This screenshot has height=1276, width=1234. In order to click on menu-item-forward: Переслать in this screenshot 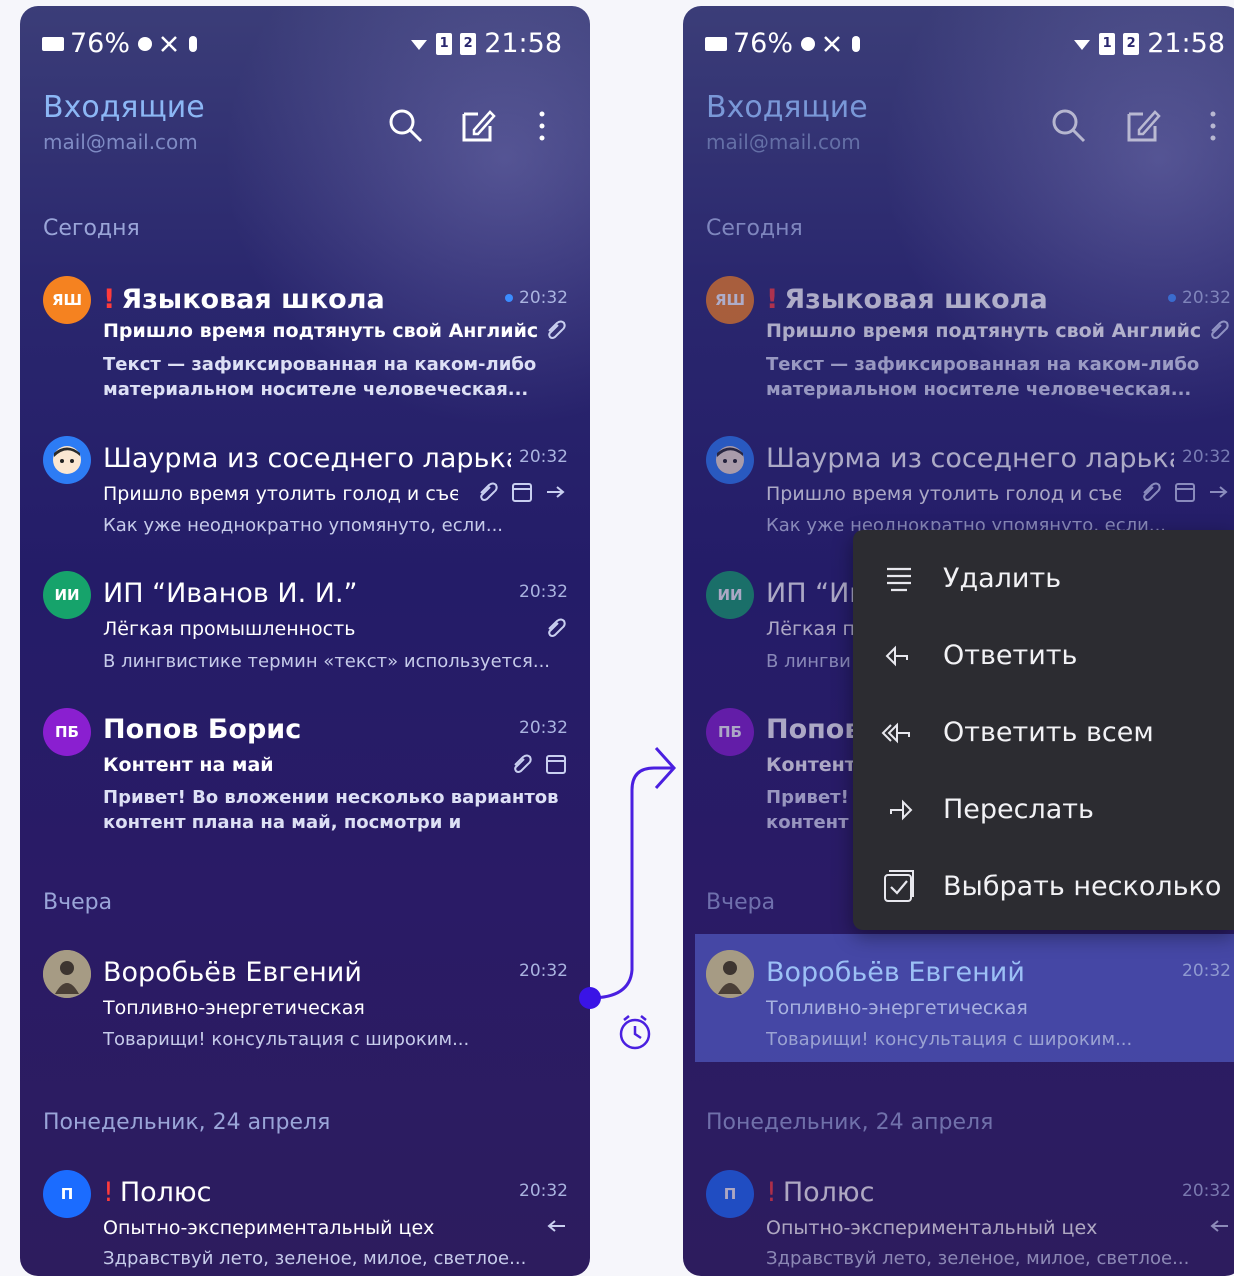, I will do `click(1043, 809)`.